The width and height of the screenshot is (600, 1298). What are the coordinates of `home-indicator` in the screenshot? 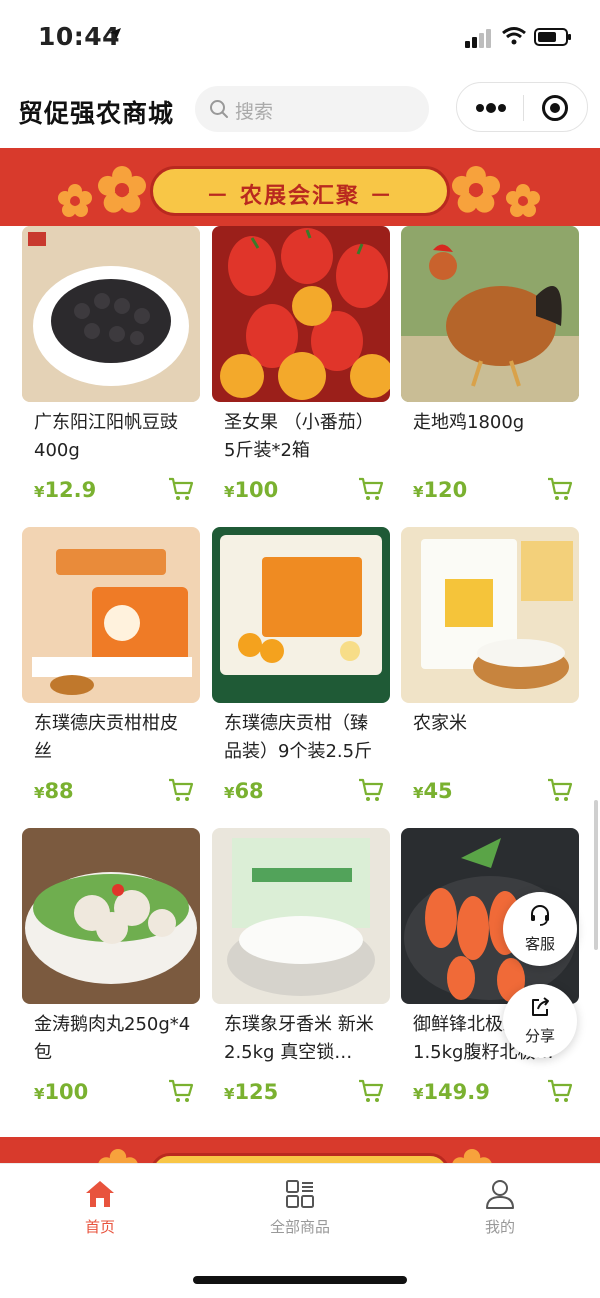 It's located at (300, 1280).